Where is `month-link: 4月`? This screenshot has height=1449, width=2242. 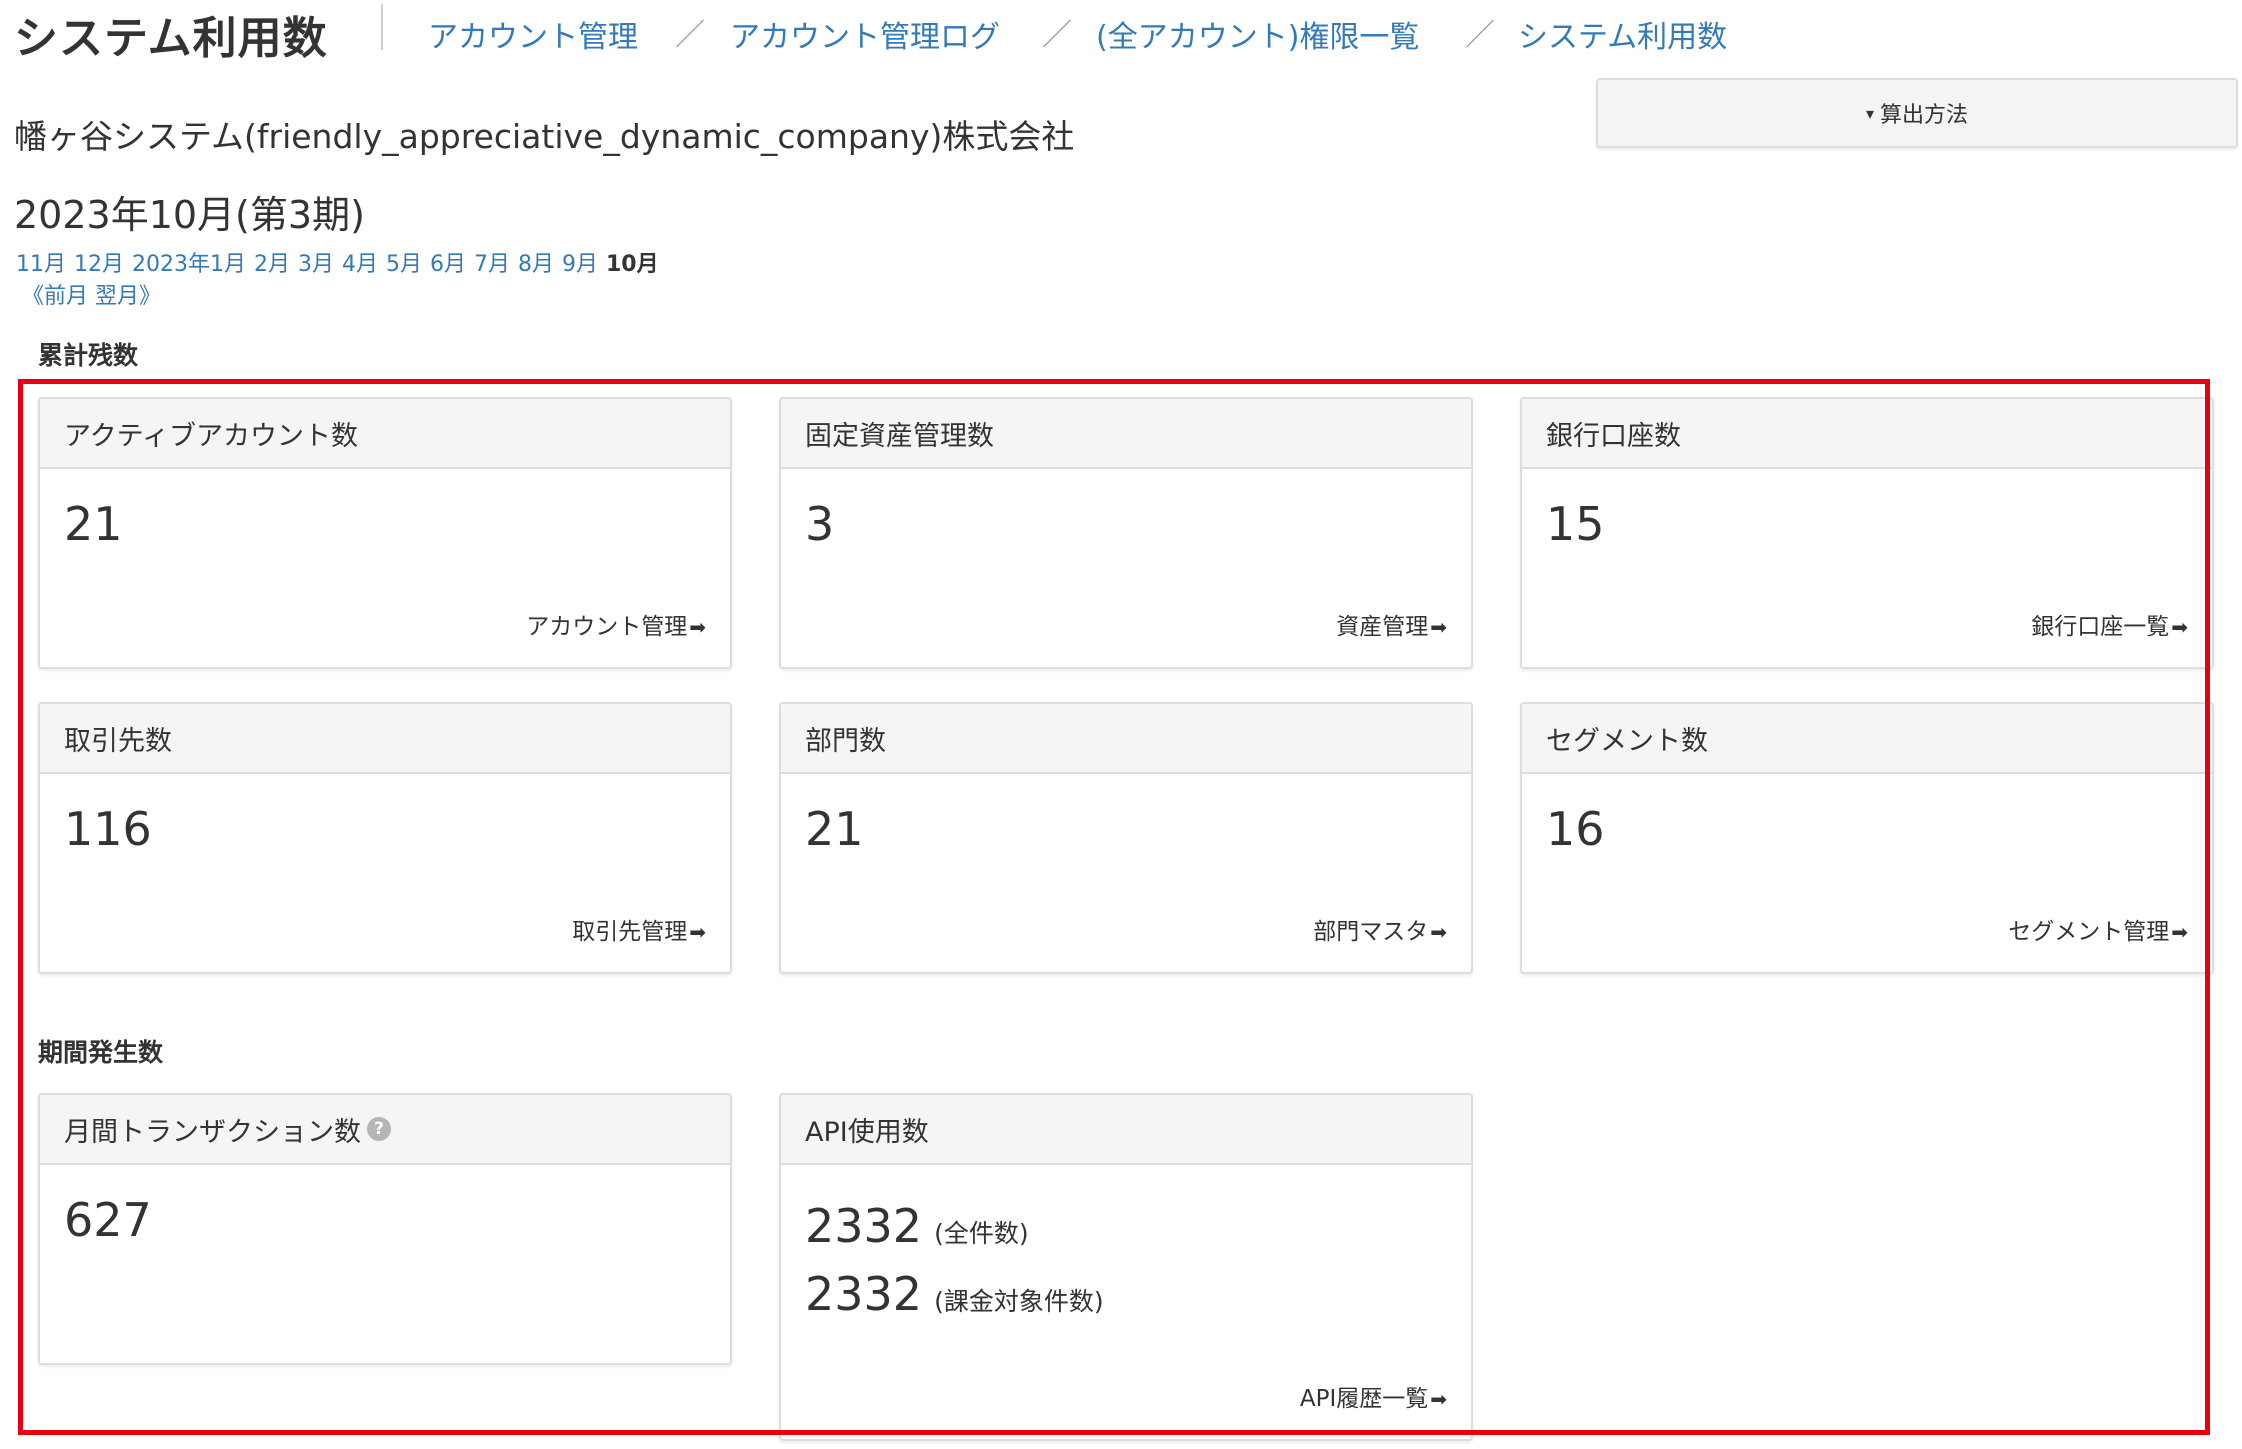 month-link: 4月 is located at coordinates (360, 264).